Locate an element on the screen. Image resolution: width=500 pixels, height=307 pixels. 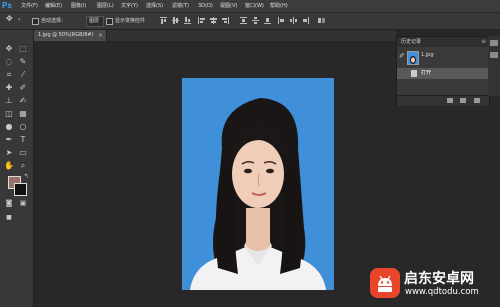
snapshot-label: 1.jpg is located at coordinates (427, 55).